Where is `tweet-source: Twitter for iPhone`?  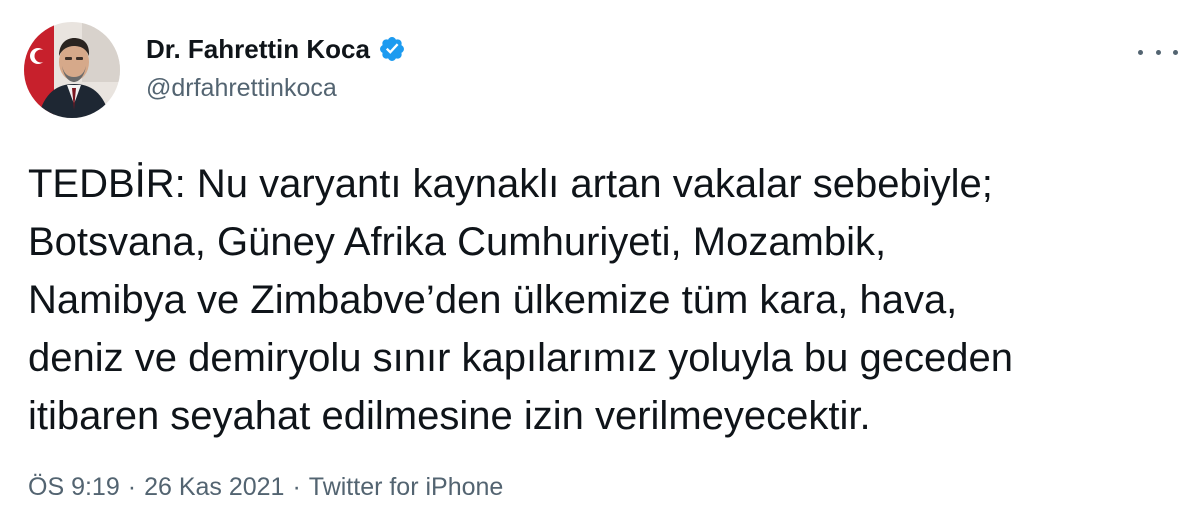
tweet-source: Twitter for iPhone is located at coordinates (406, 487).